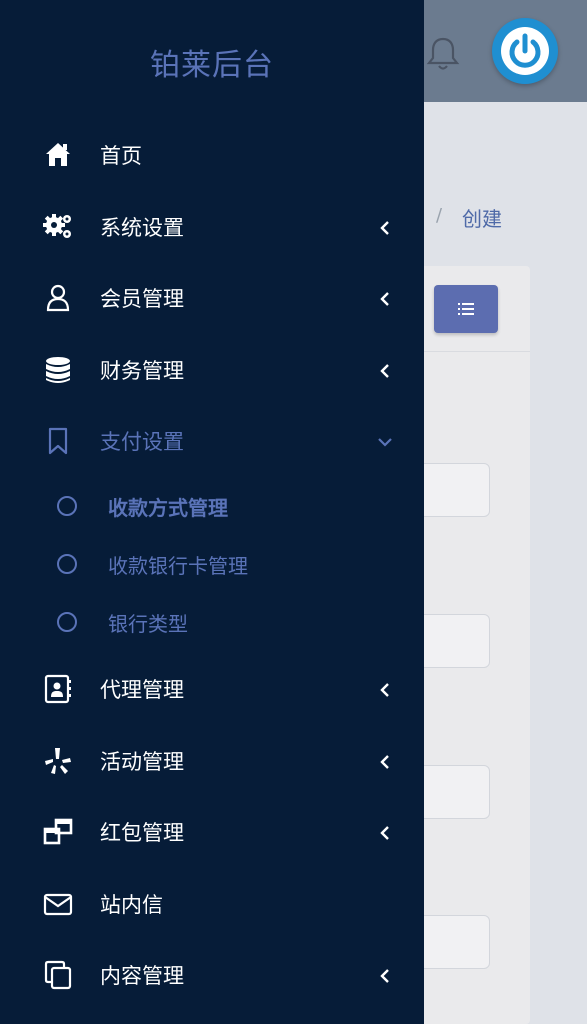 The image size is (587, 1024). Describe the element at coordinates (131, 905) in the screenshot. I see `sidebar-item-label: 站内信` at that location.